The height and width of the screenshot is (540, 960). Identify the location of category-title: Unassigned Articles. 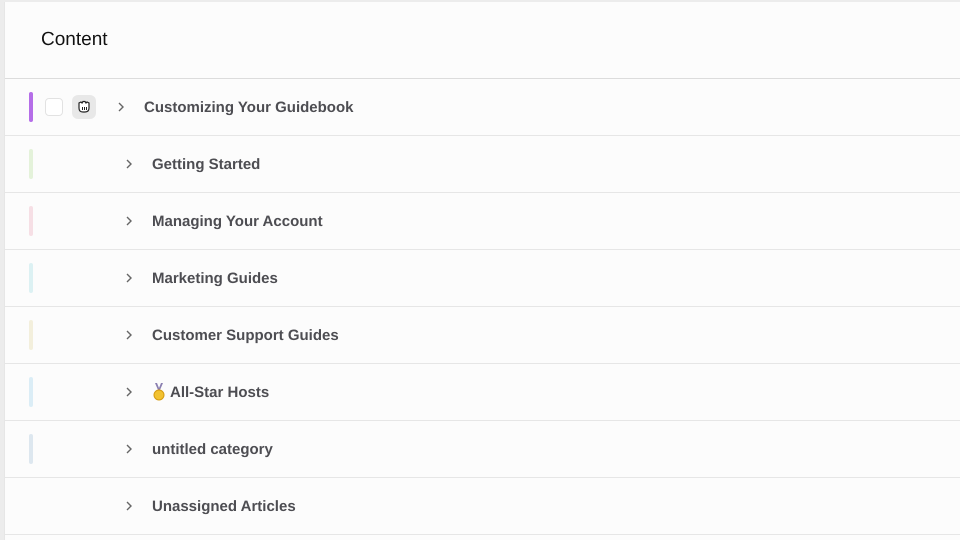
(224, 506).